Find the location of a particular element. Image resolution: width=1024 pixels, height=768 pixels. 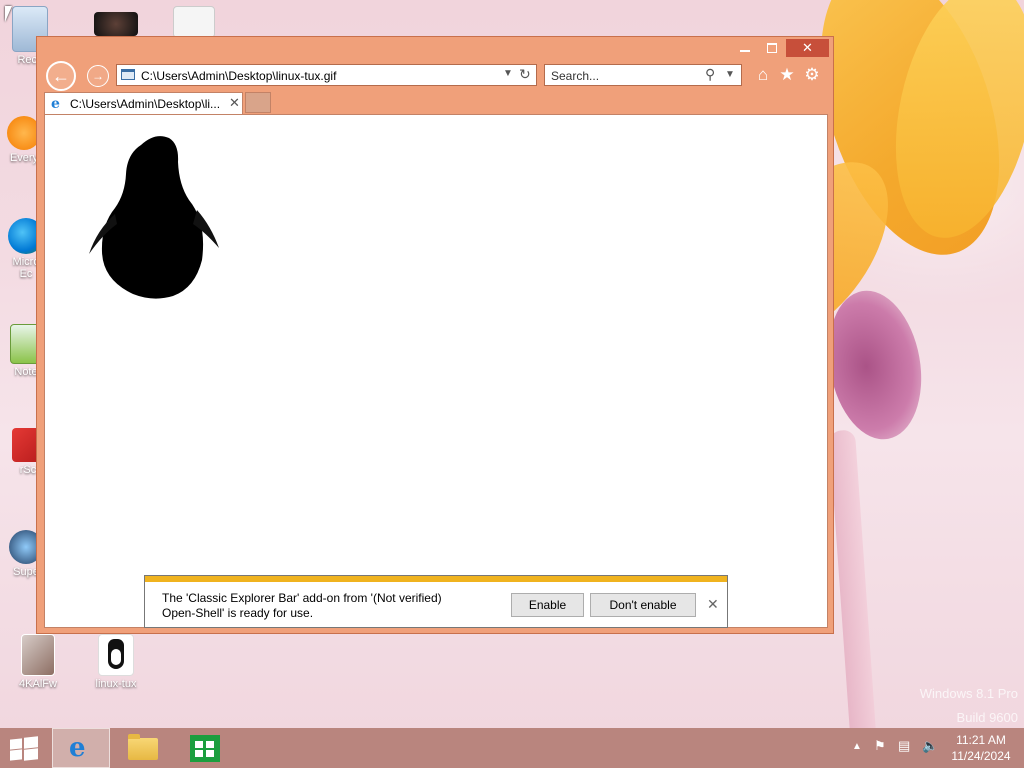

taskbar-store is located at coordinates (205, 748).